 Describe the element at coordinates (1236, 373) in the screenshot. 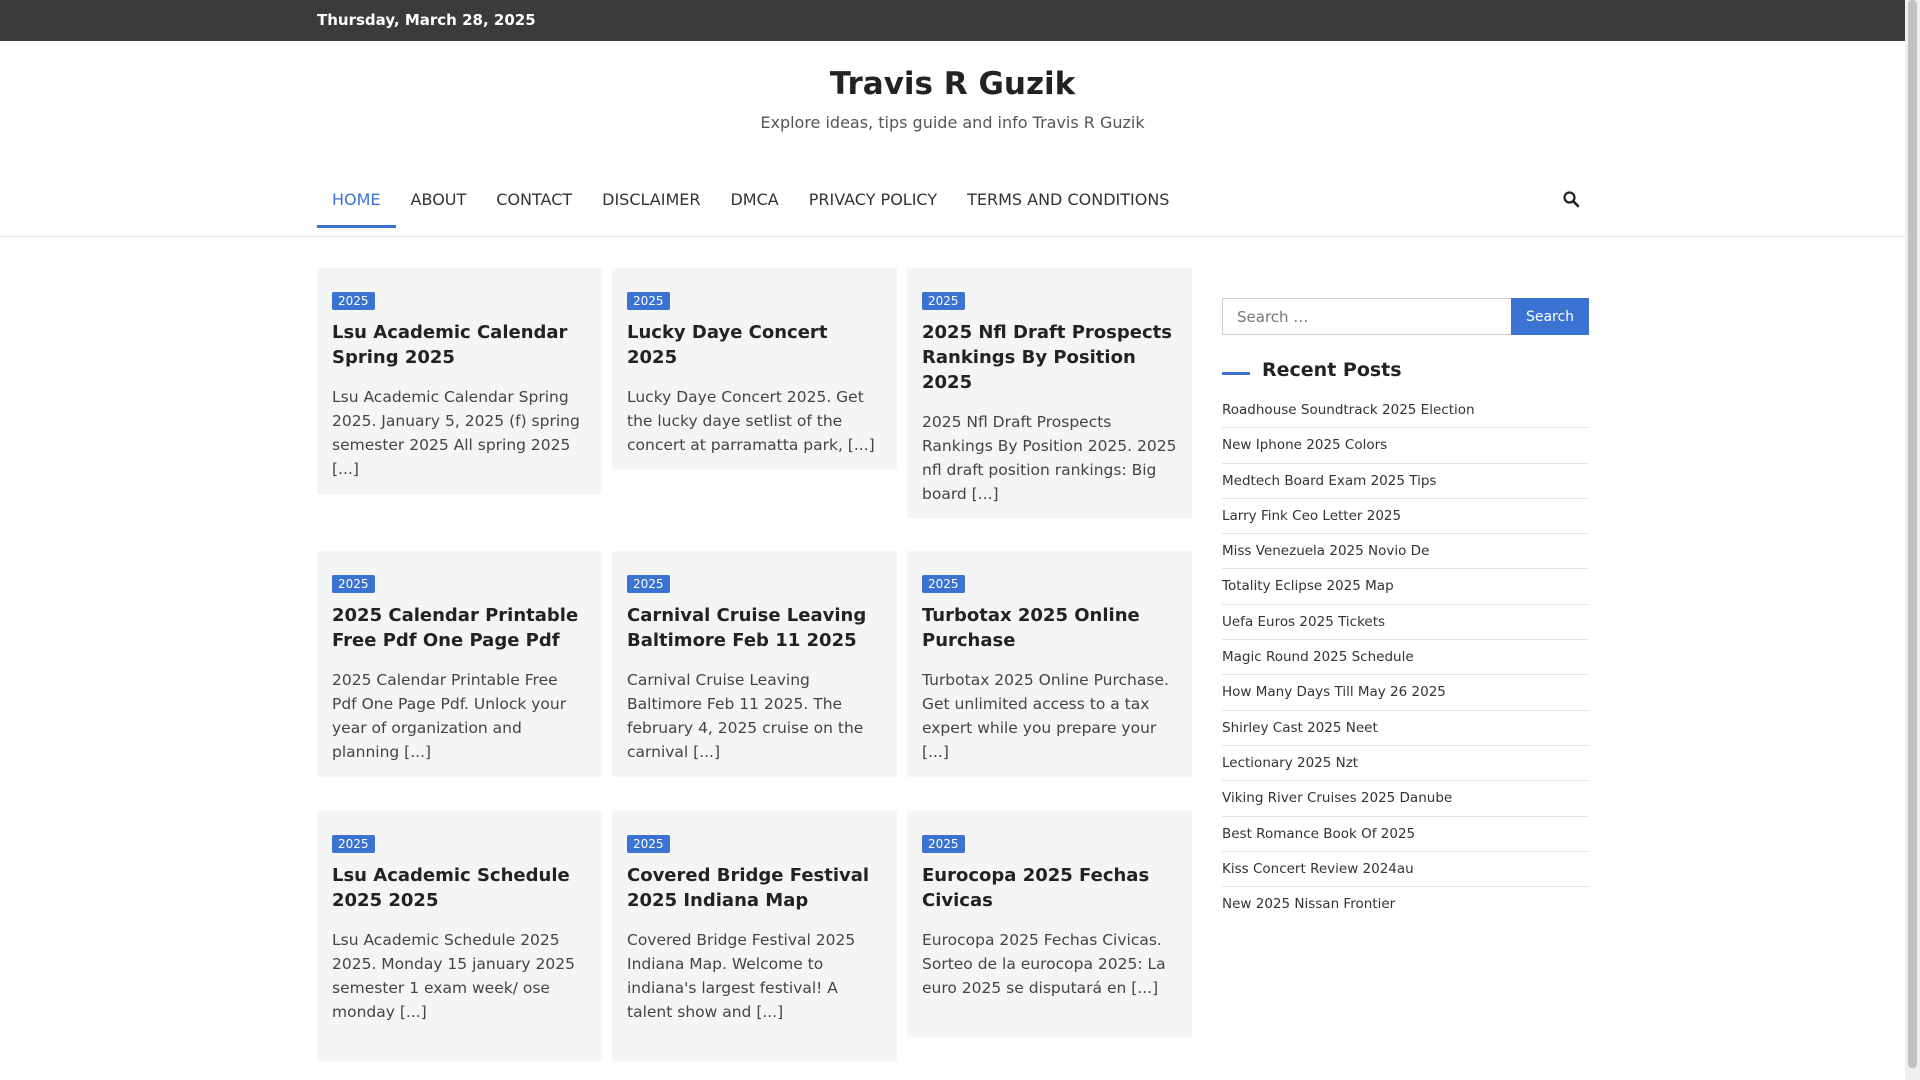

I see `heading-accent` at that location.